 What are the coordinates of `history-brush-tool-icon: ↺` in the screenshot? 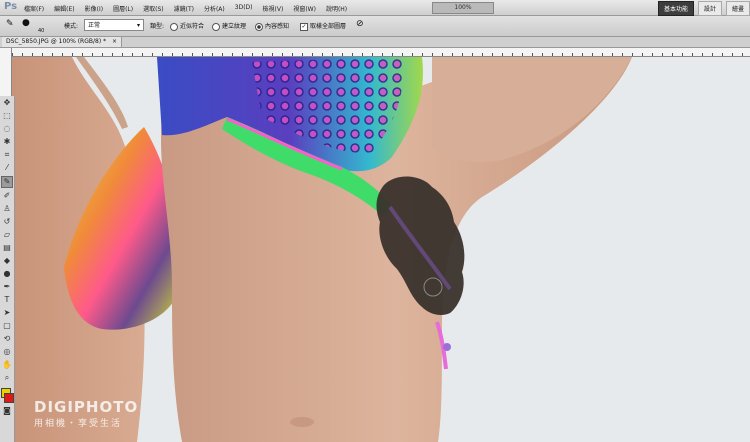 It's located at (7, 222).